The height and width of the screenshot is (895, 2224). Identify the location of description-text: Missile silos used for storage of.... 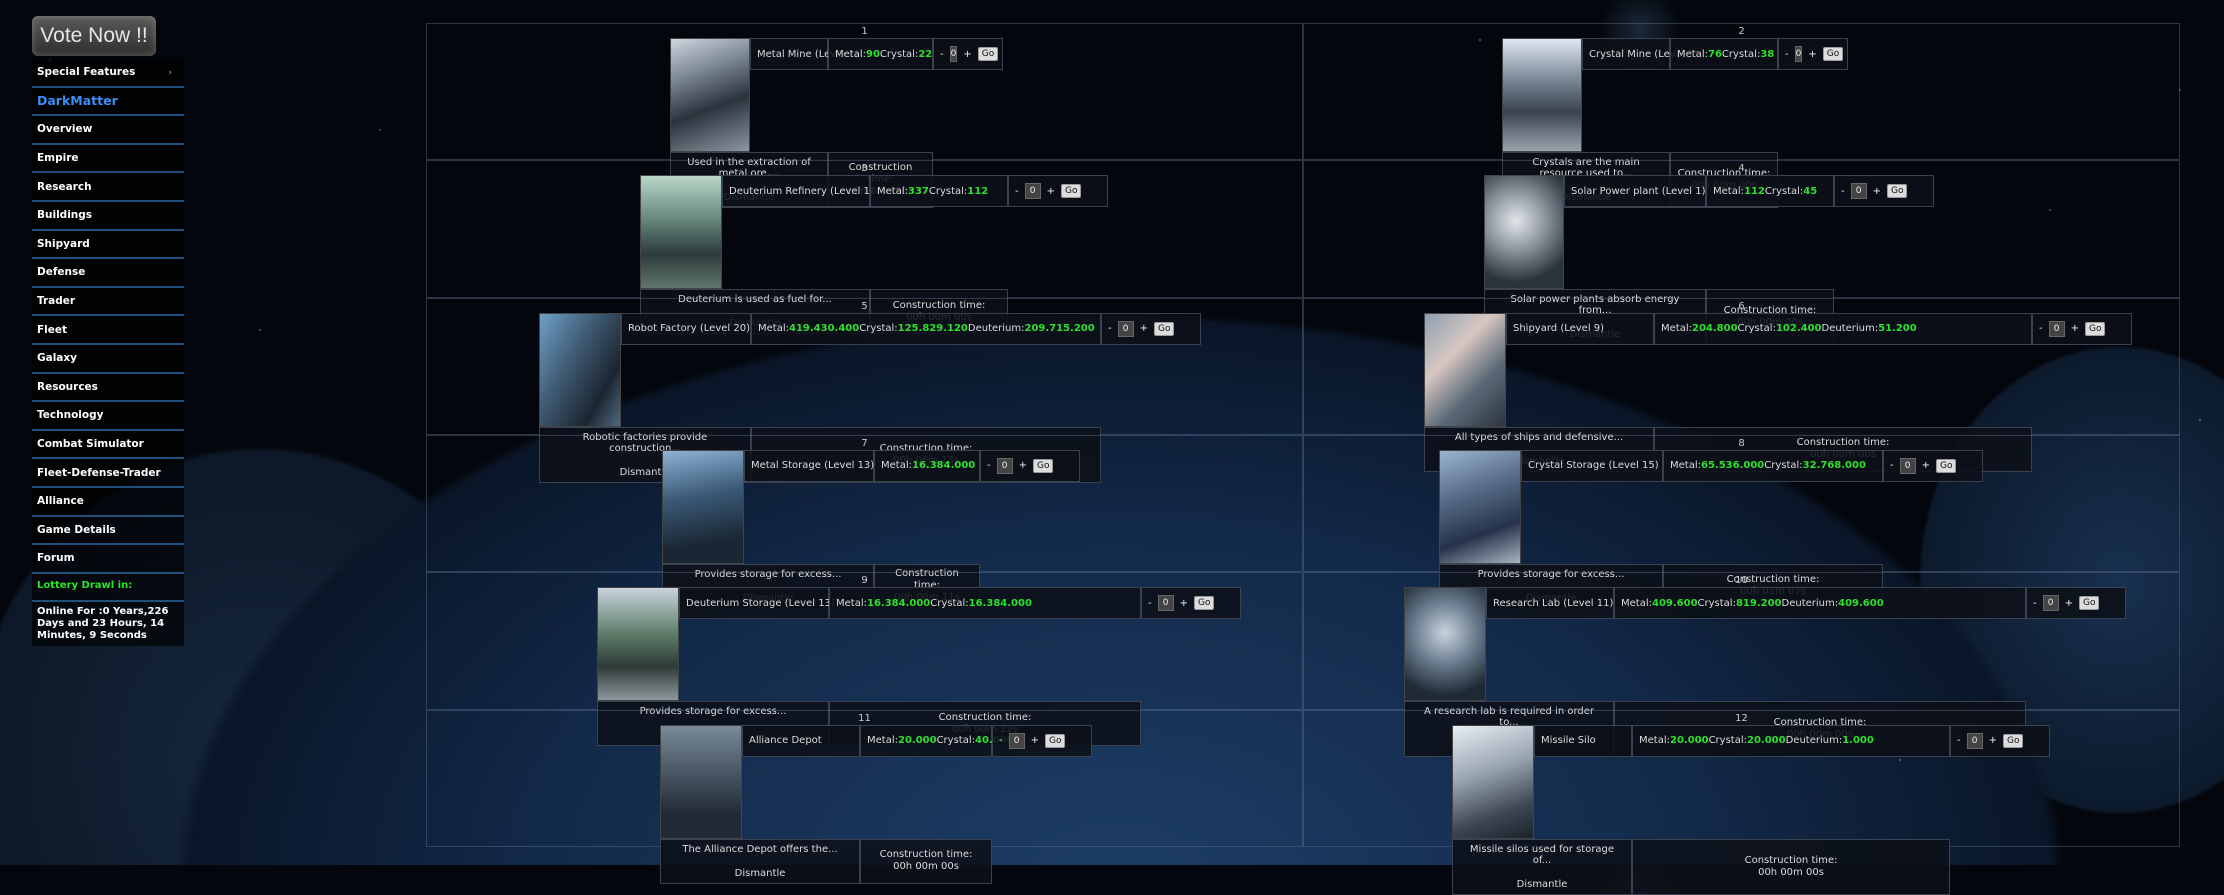
(1542, 855).